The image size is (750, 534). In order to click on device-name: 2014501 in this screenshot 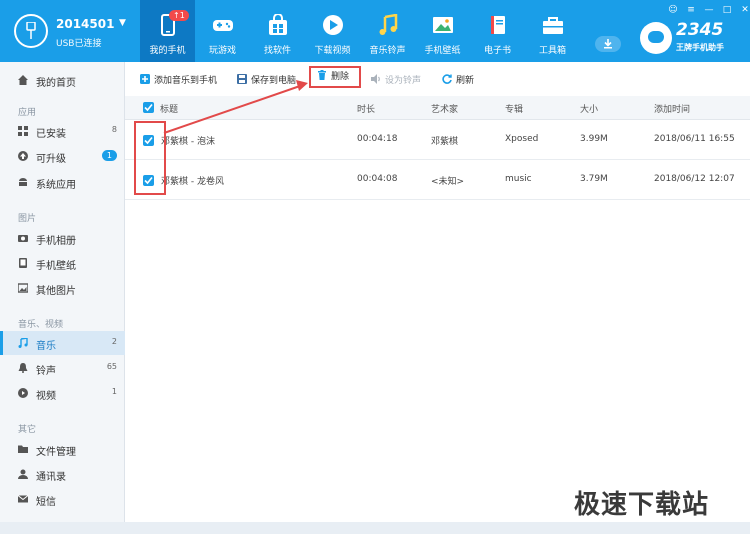, I will do `click(85, 24)`.